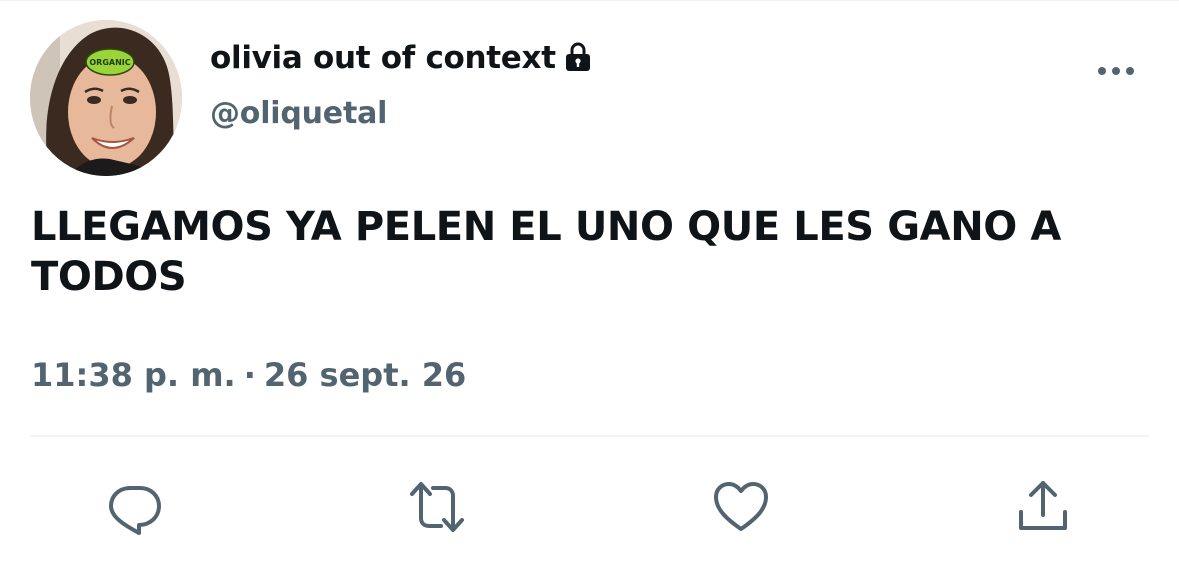  I want to click on actions-divider, so click(589, 436).